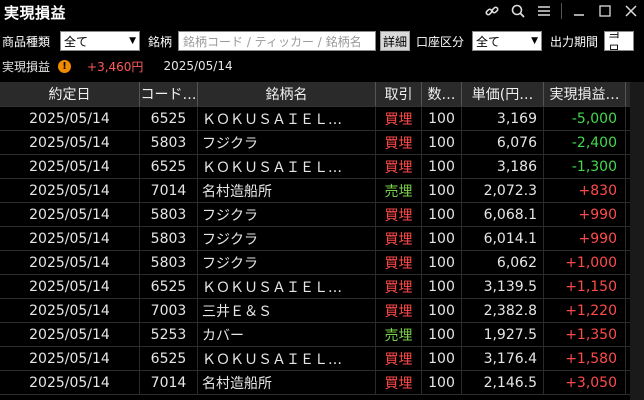 This screenshot has height=400, width=644. What do you see at coordinates (100, 41) in the screenshot?
I see `product-type-select: 全て ▼` at bounding box center [100, 41].